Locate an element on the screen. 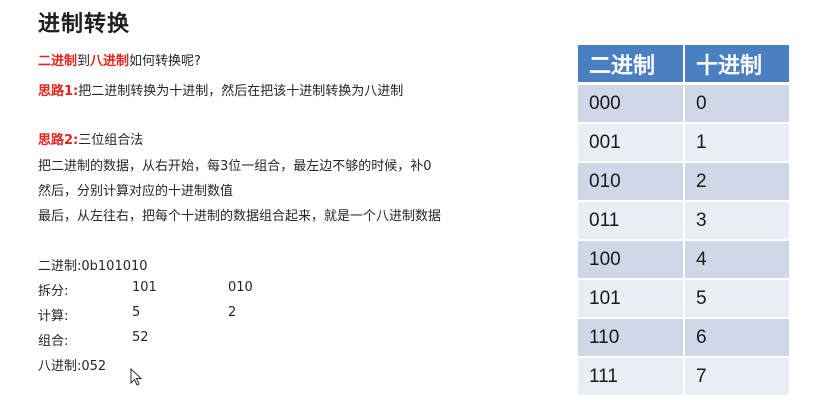  idea2-text: 三位组合法 is located at coordinates (111, 140).